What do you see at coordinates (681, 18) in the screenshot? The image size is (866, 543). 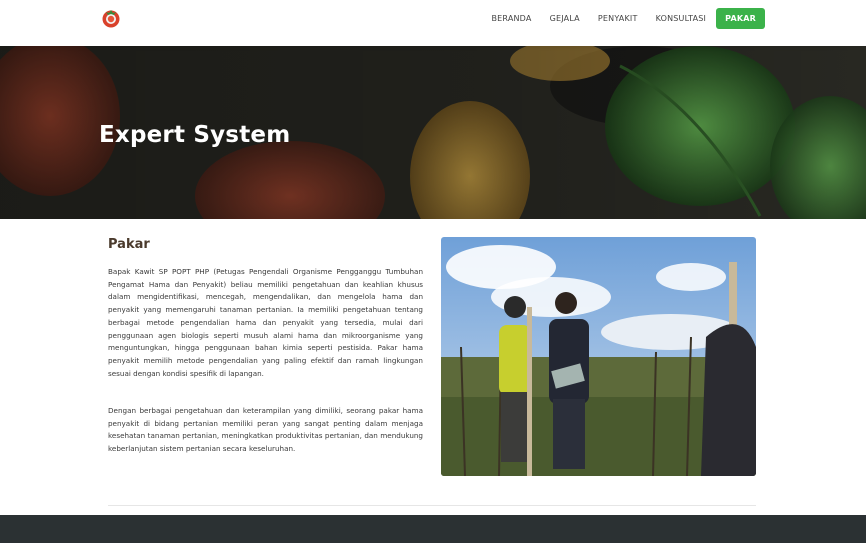 I see `nav-konsultasi: KONSULTASI` at bounding box center [681, 18].